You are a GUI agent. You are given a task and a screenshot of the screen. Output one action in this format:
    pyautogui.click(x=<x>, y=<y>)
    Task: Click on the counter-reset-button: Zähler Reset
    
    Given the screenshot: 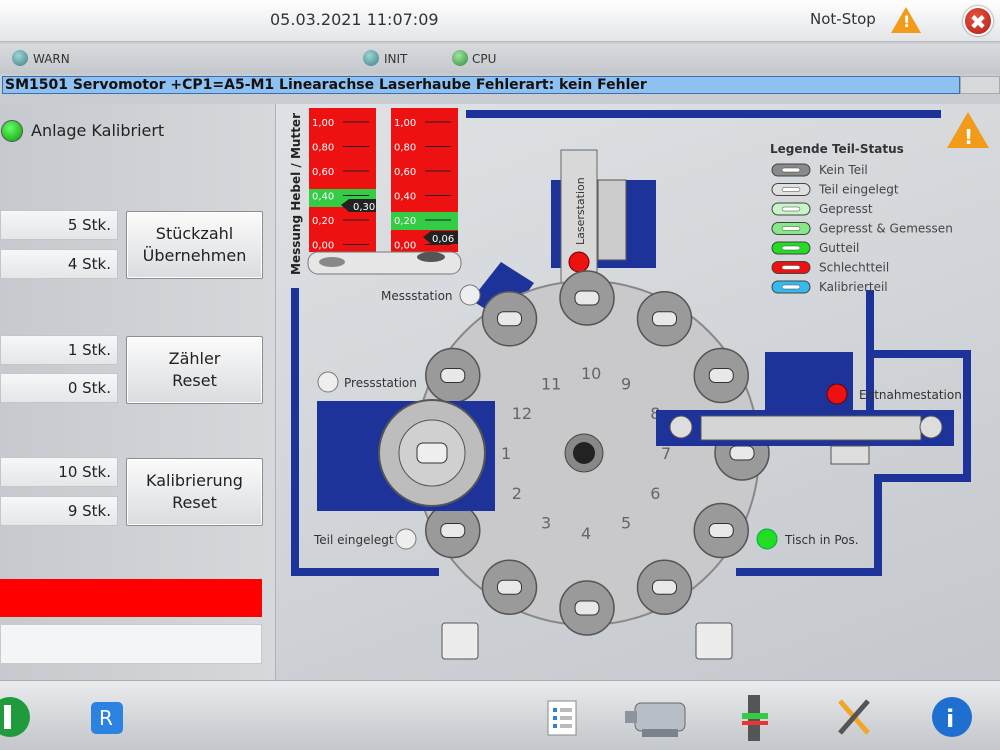 What is the action you would take?
    pyautogui.click(x=194, y=370)
    